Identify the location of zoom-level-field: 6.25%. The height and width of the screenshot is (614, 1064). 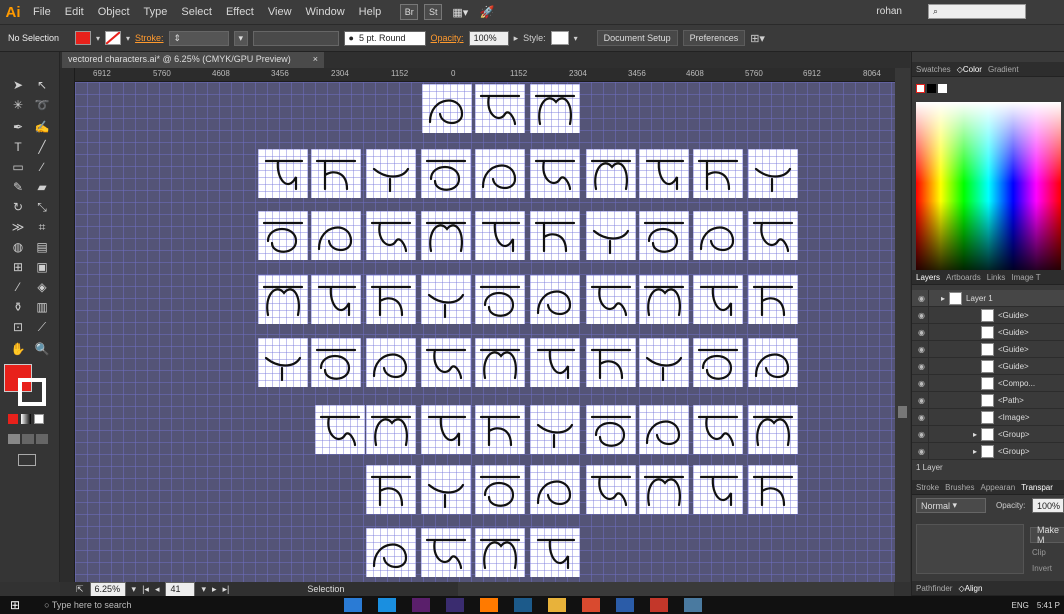
(107, 589).